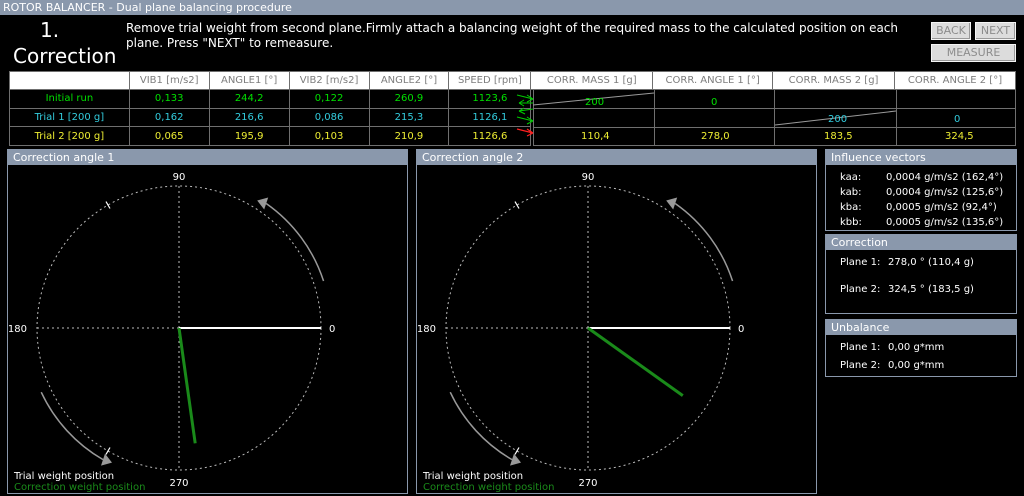 The height and width of the screenshot is (496, 1024). Describe the element at coordinates (714, 102) in the screenshot. I see `trial1-angle-value: 0` at that location.